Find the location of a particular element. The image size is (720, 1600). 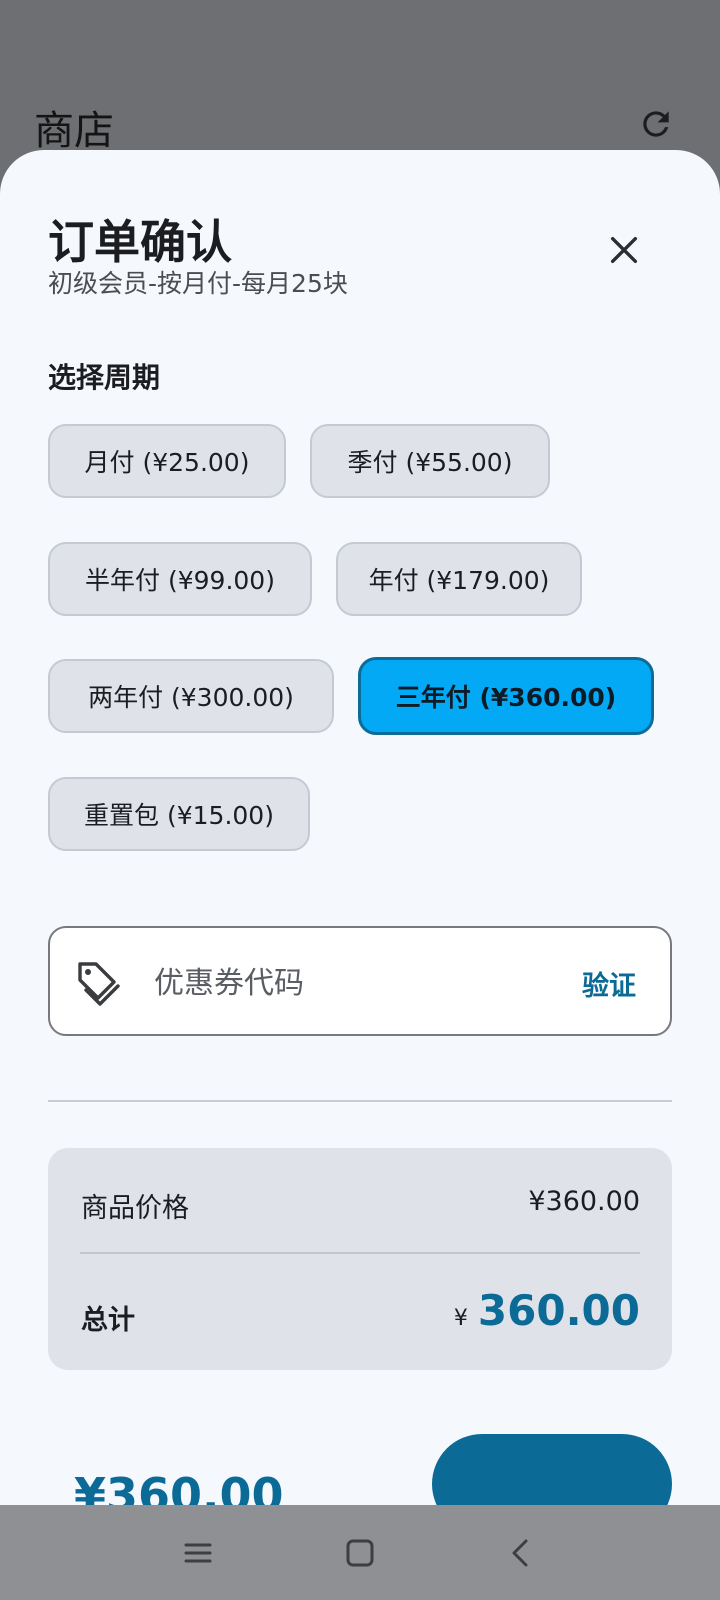

back-icon is located at coordinates (520, 1553).